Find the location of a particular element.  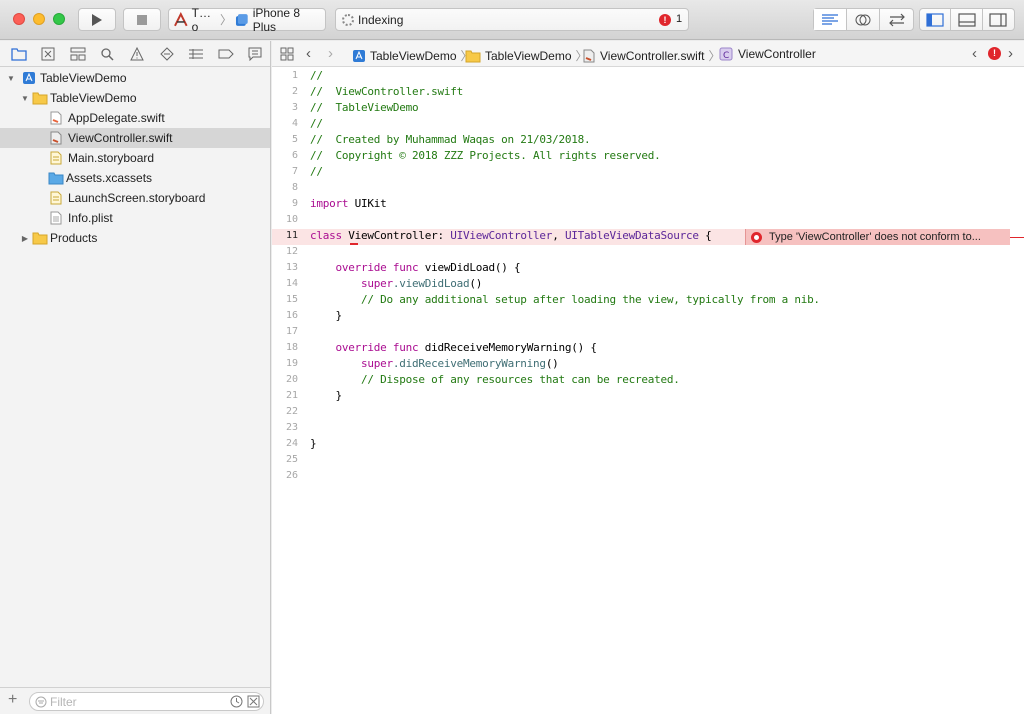

breakpoint-icon is located at coordinates (226, 53).